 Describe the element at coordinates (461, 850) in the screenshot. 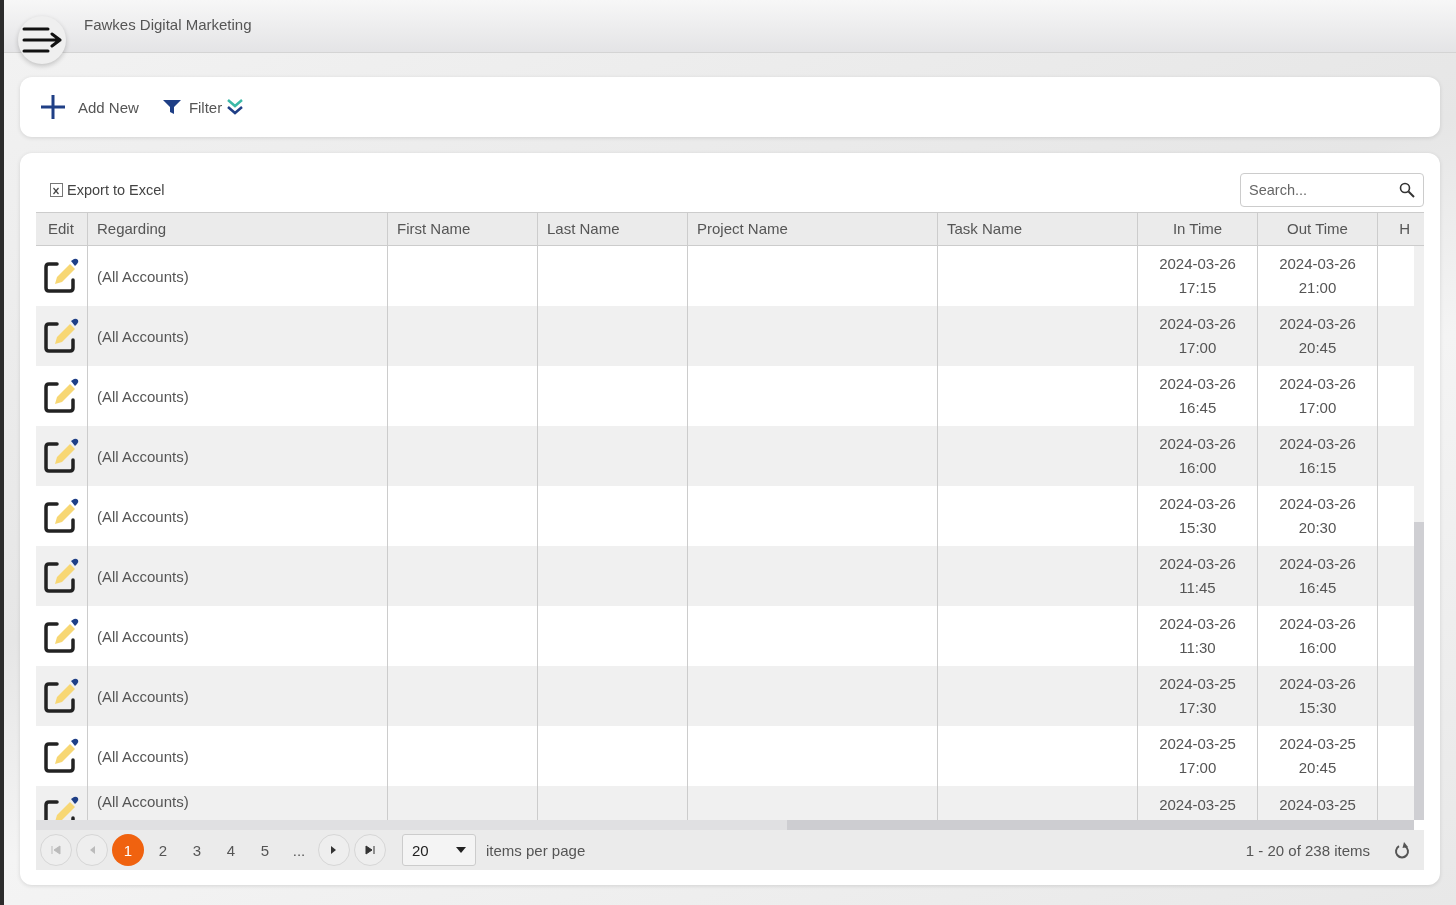

I see `caret-icon` at that location.